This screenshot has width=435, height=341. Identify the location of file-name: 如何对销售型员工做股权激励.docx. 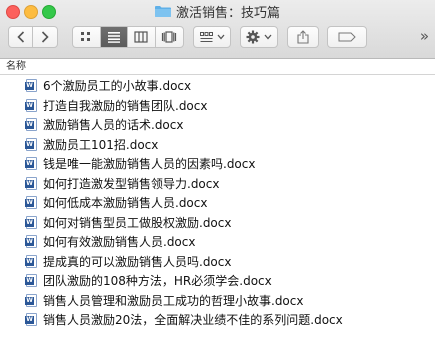
(137, 222).